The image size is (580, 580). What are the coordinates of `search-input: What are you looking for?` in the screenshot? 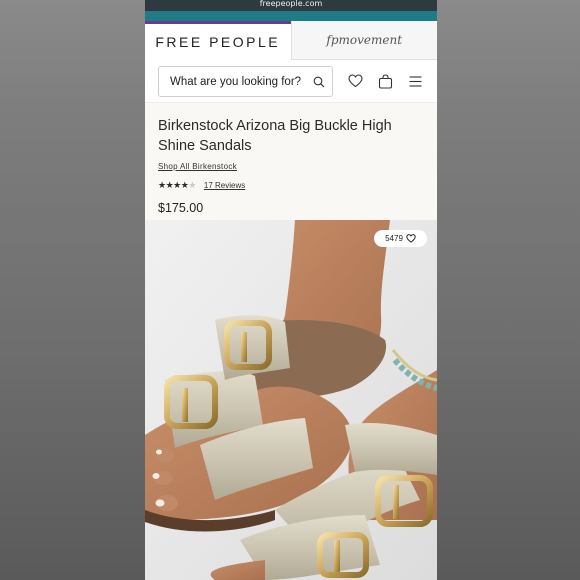 It's located at (245, 81).